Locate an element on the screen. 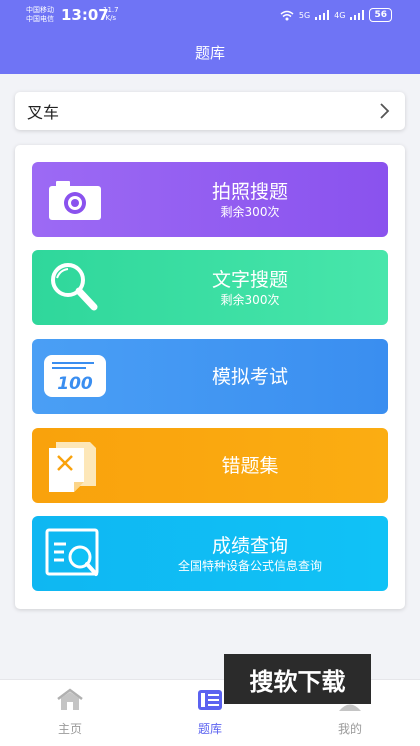 The image size is (420, 746). page-title: 题库 is located at coordinates (209, 53).